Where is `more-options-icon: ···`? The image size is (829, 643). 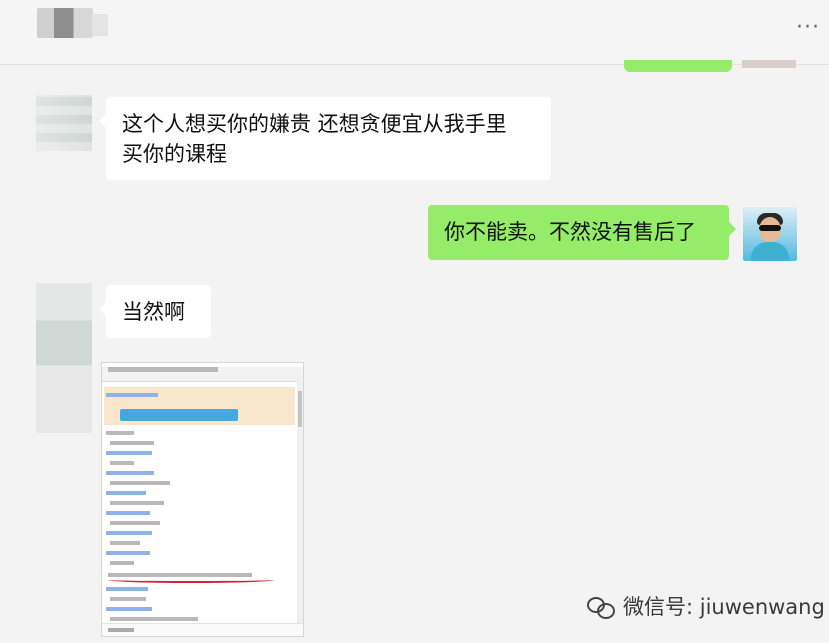 more-options-icon: ··· is located at coordinates (808, 29).